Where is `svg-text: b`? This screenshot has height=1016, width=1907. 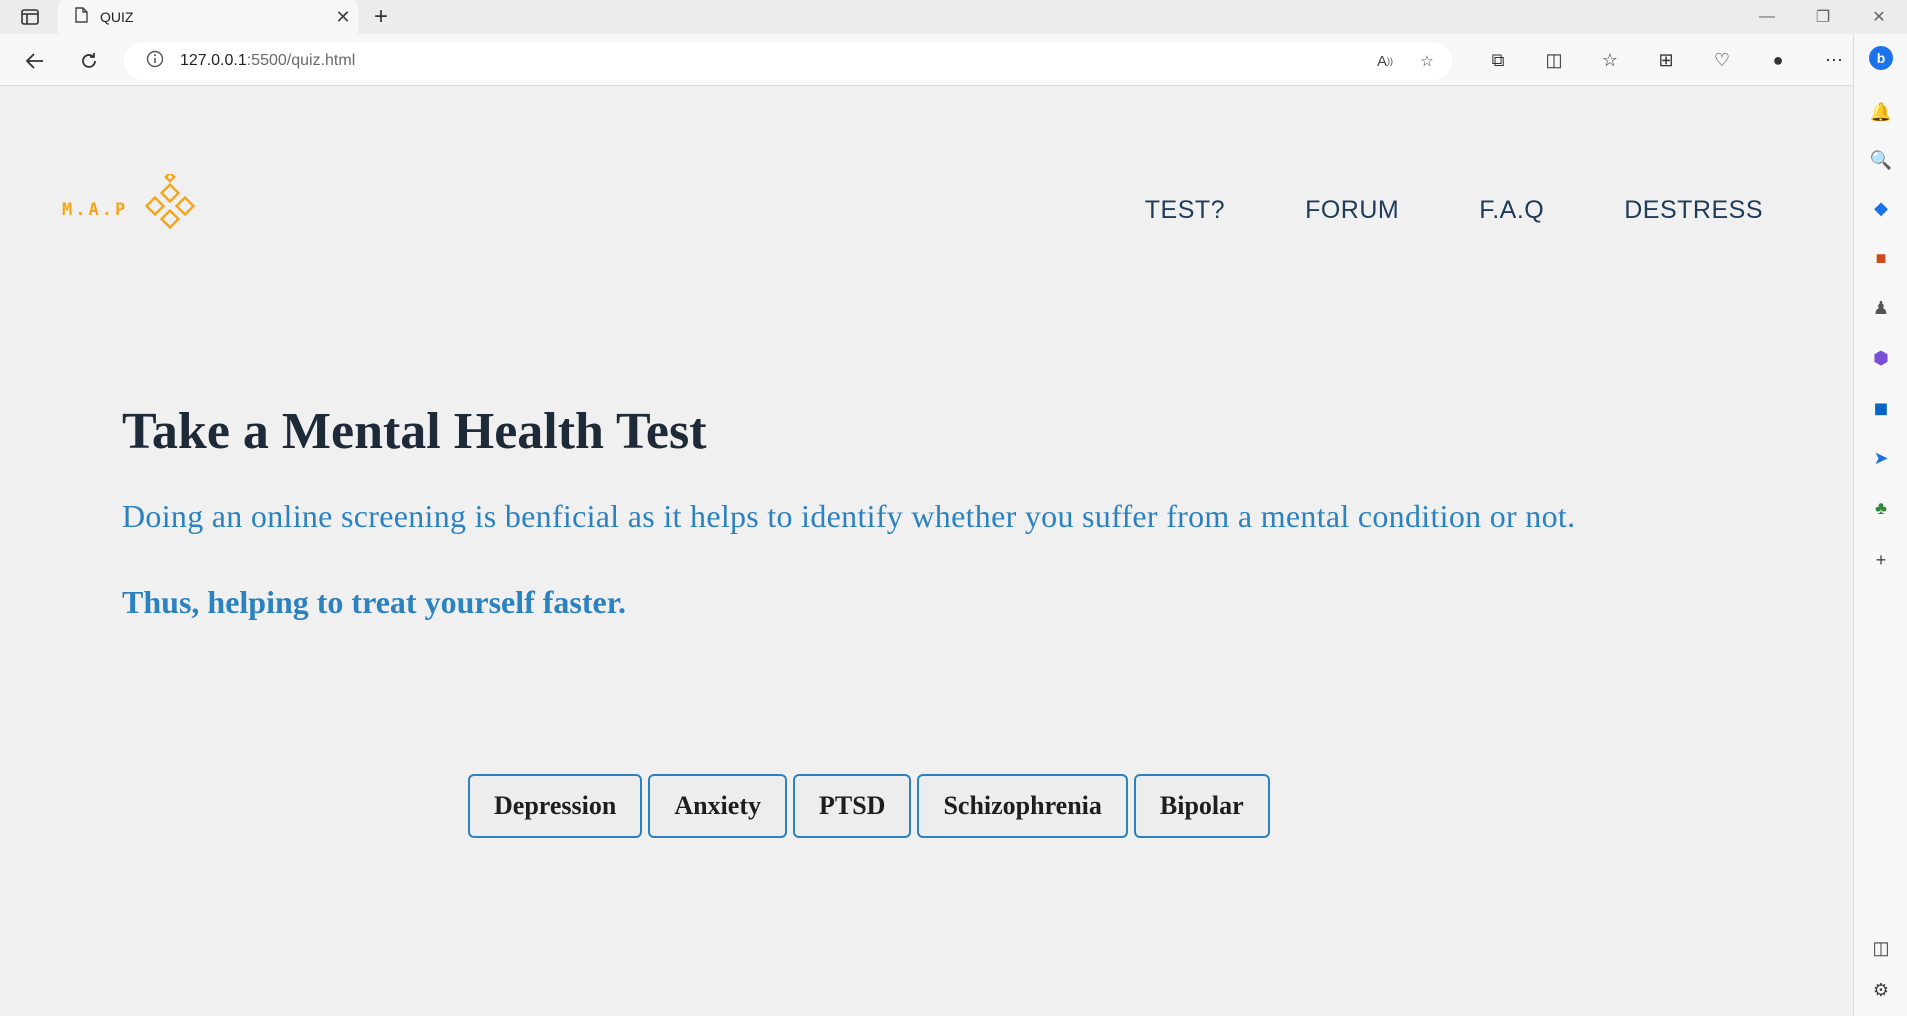 svg-text: b is located at coordinates (1881, 58).